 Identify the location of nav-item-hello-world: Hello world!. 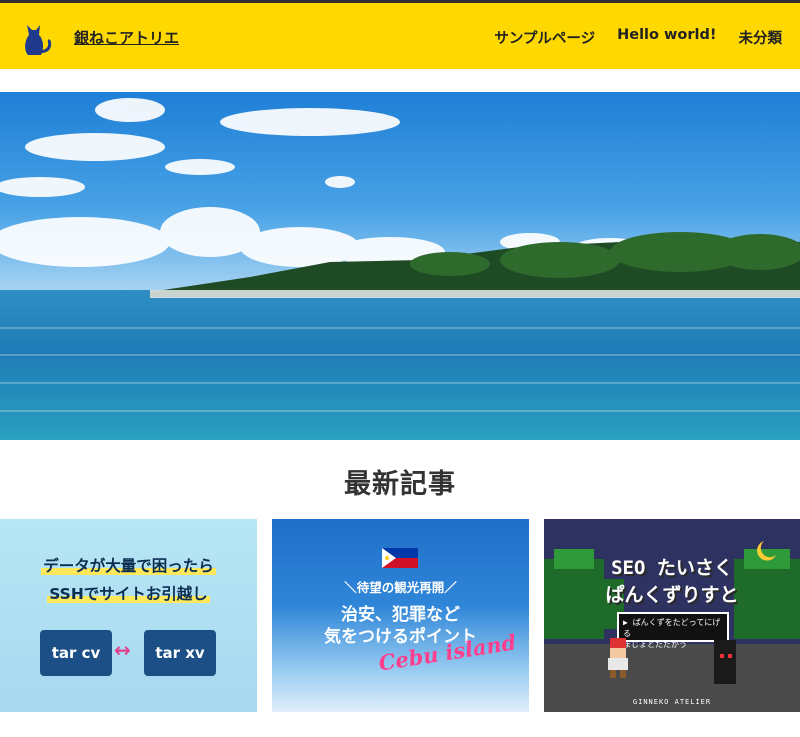
(666, 37).